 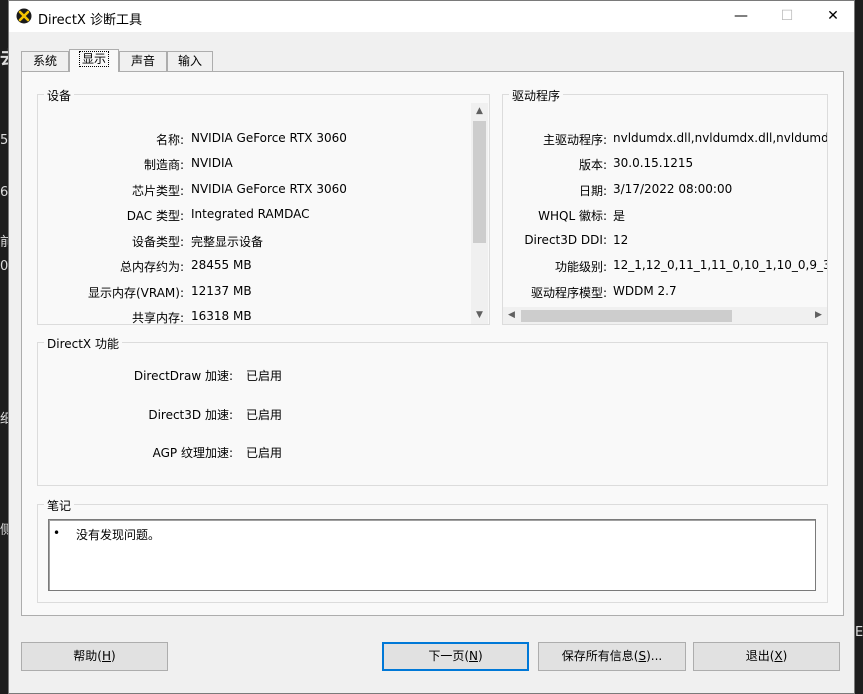 I want to click on tab-label: 声音, so click(x=142, y=61).